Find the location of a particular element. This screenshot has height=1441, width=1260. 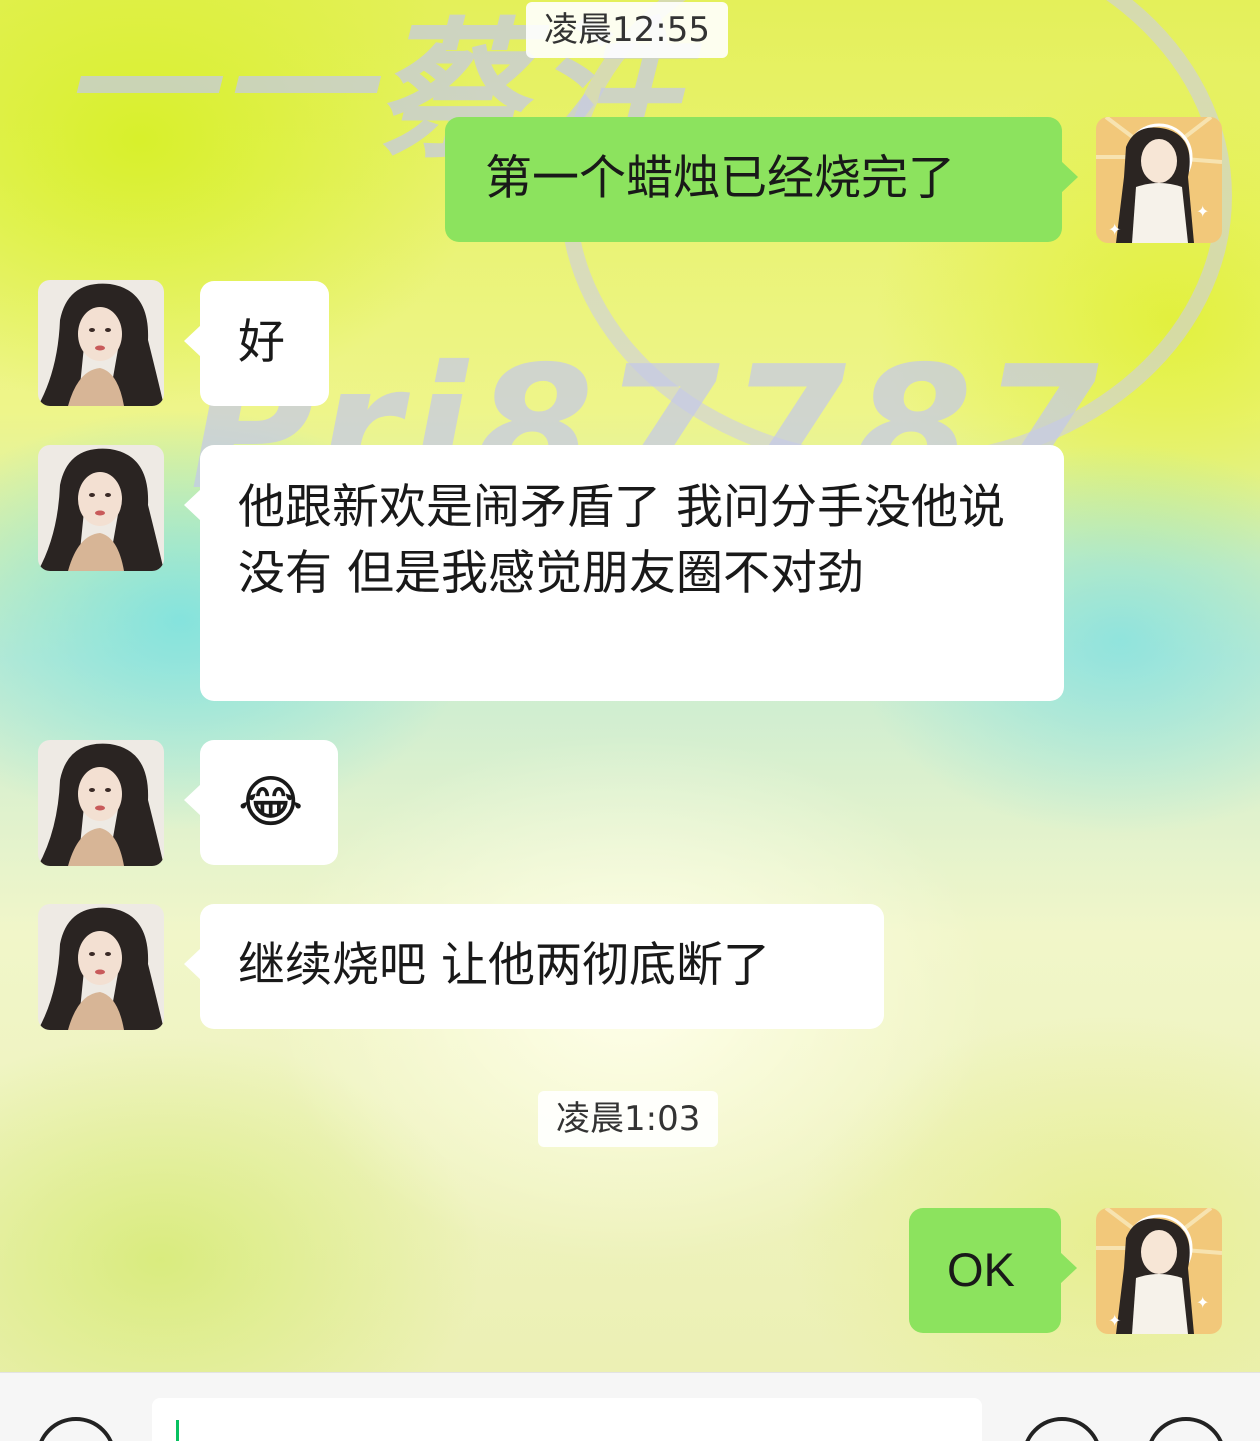

message-input is located at coordinates (567, 1419).